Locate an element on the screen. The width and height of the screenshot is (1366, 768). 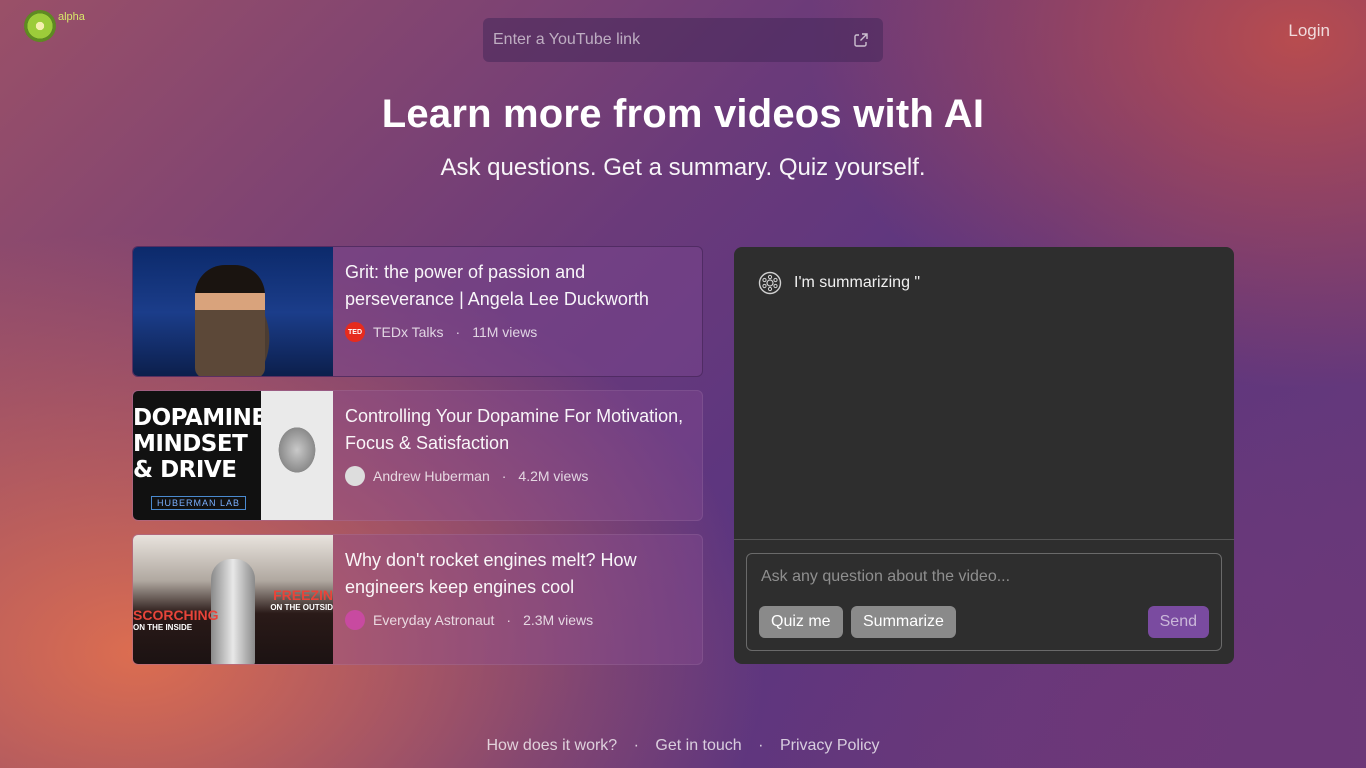
how-it-works-link: How does it work? is located at coordinates (551, 745).